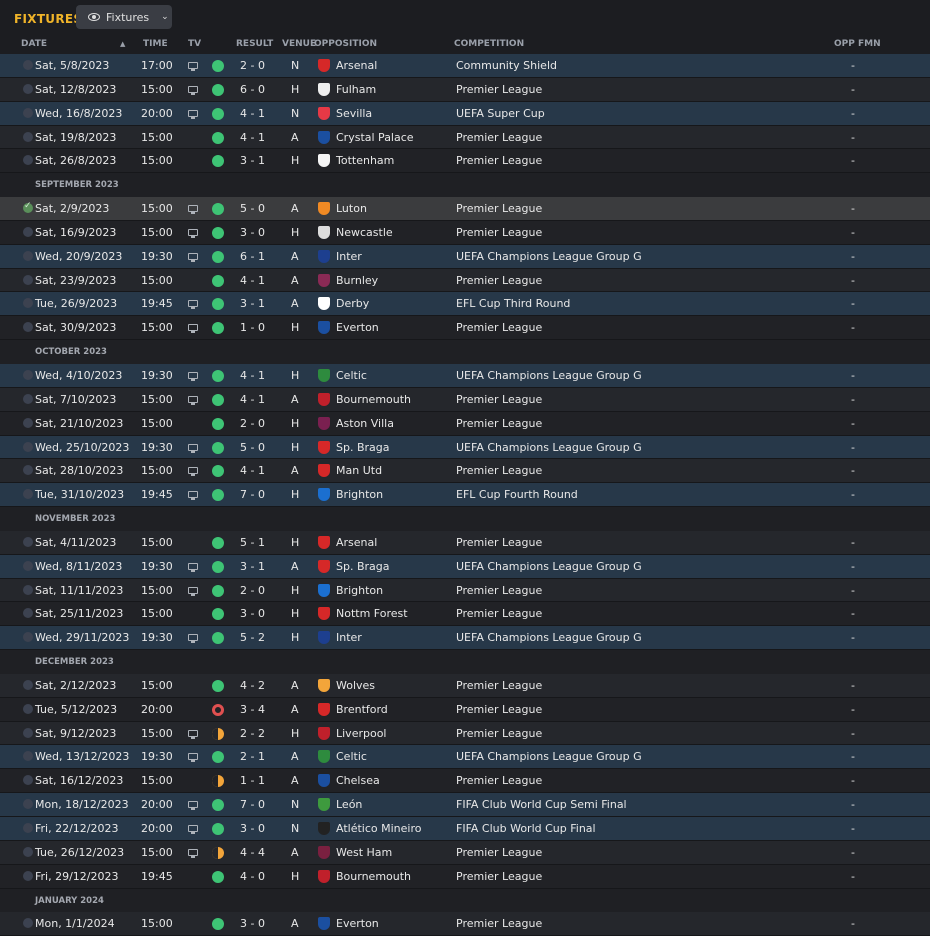 The width and height of the screenshot is (930, 936). What do you see at coordinates (252, 733) in the screenshot?
I see `fixture-result: 2 - 2` at bounding box center [252, 733].